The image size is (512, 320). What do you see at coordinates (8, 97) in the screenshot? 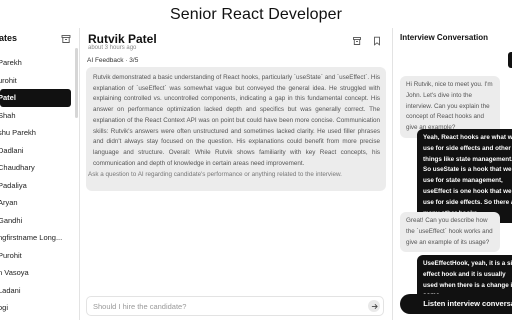
I see `candidate-list-item-label: Patel` at bounding box center [8, 97].